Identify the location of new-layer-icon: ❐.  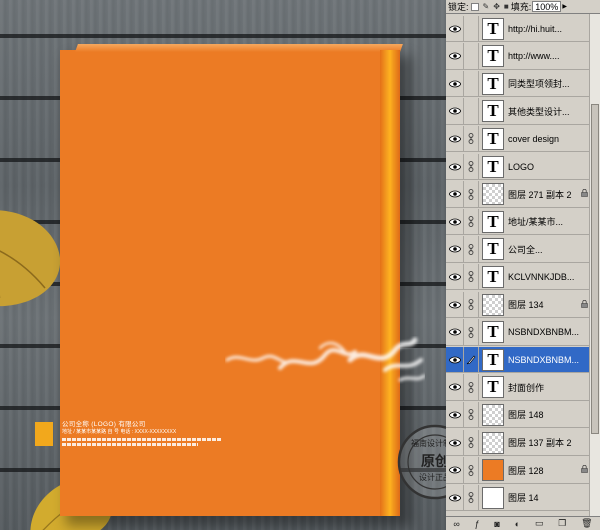
(562, 523).